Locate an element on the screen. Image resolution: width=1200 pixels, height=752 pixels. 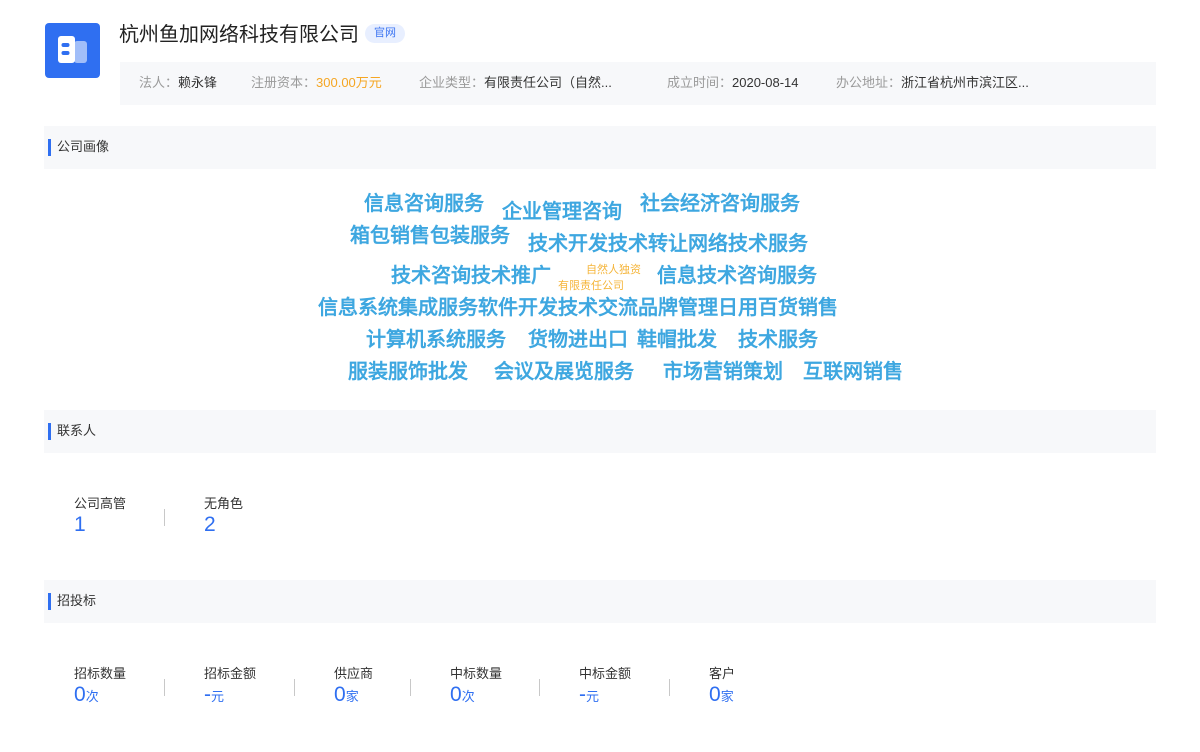
section-company-profile: 公司画像 is located at coordinates (600, 147).